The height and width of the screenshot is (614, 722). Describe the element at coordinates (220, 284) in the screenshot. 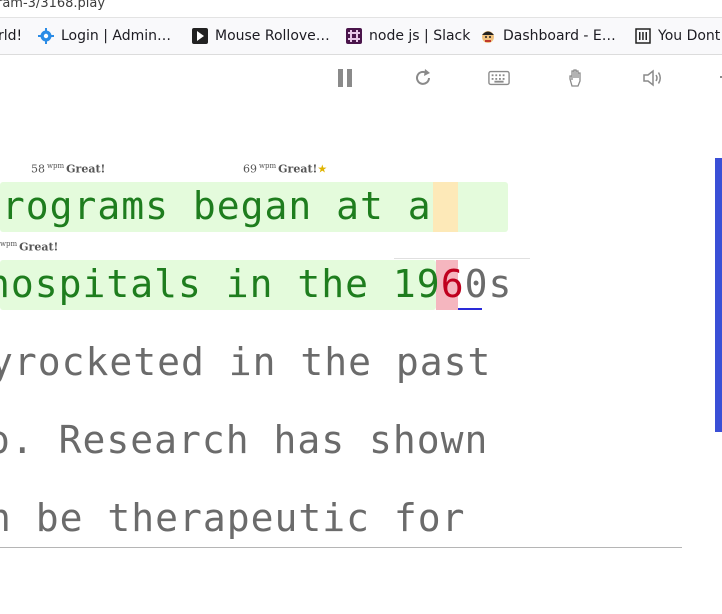

I see `typed-text: hospitals in the 19` at that location.